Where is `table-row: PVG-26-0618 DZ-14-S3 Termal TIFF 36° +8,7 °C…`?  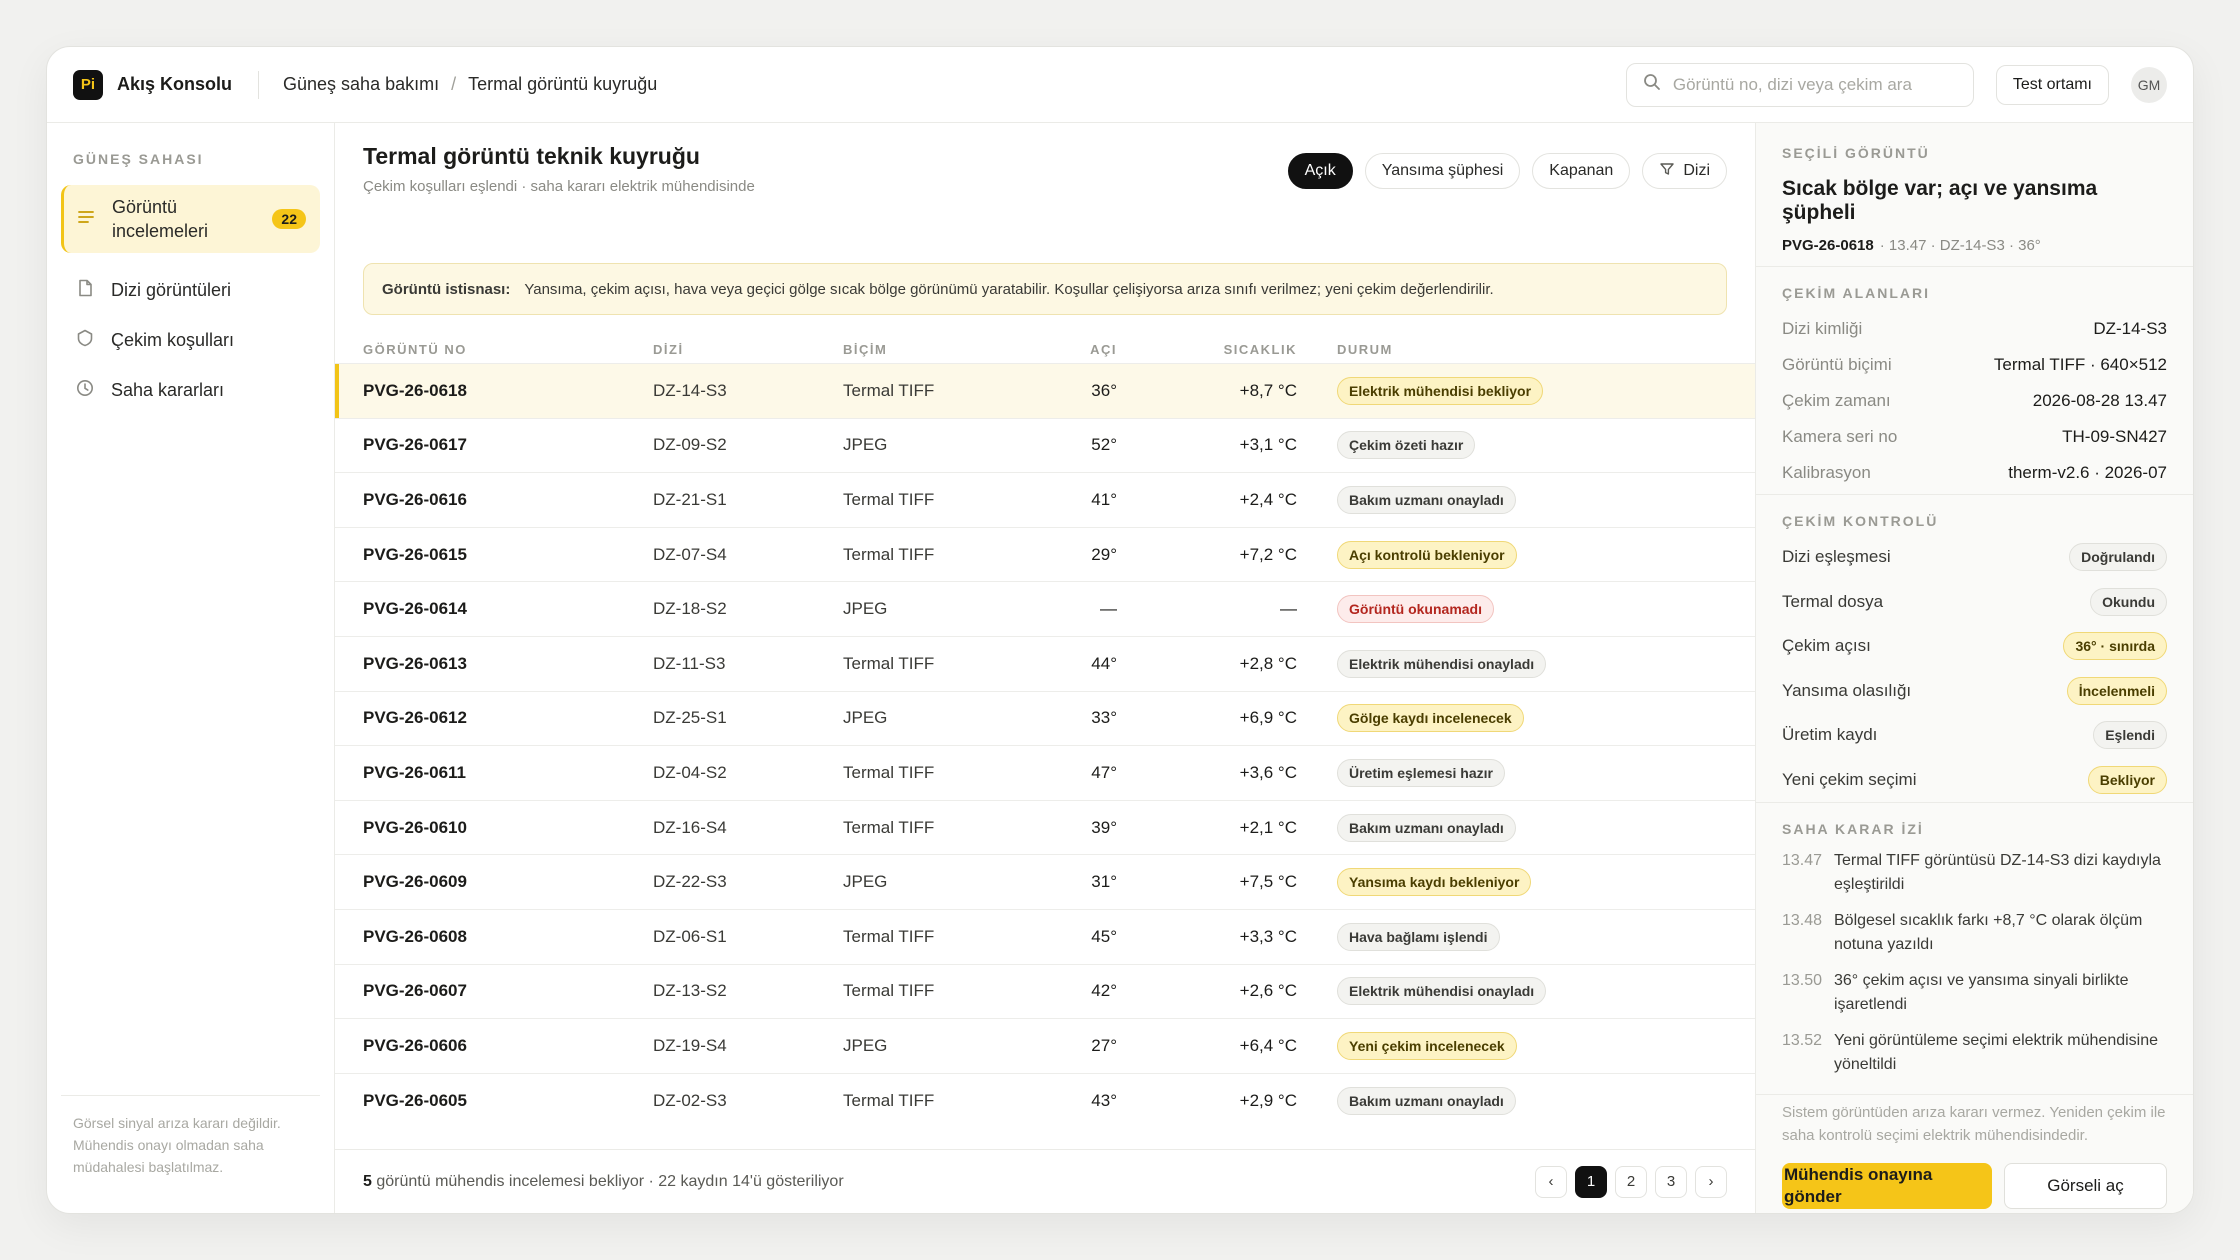 table-row: PVG-26-0618 DZ-14-S3 Termal TIFF 36° +8,7 °C… is located at coordinates (1045, 390).